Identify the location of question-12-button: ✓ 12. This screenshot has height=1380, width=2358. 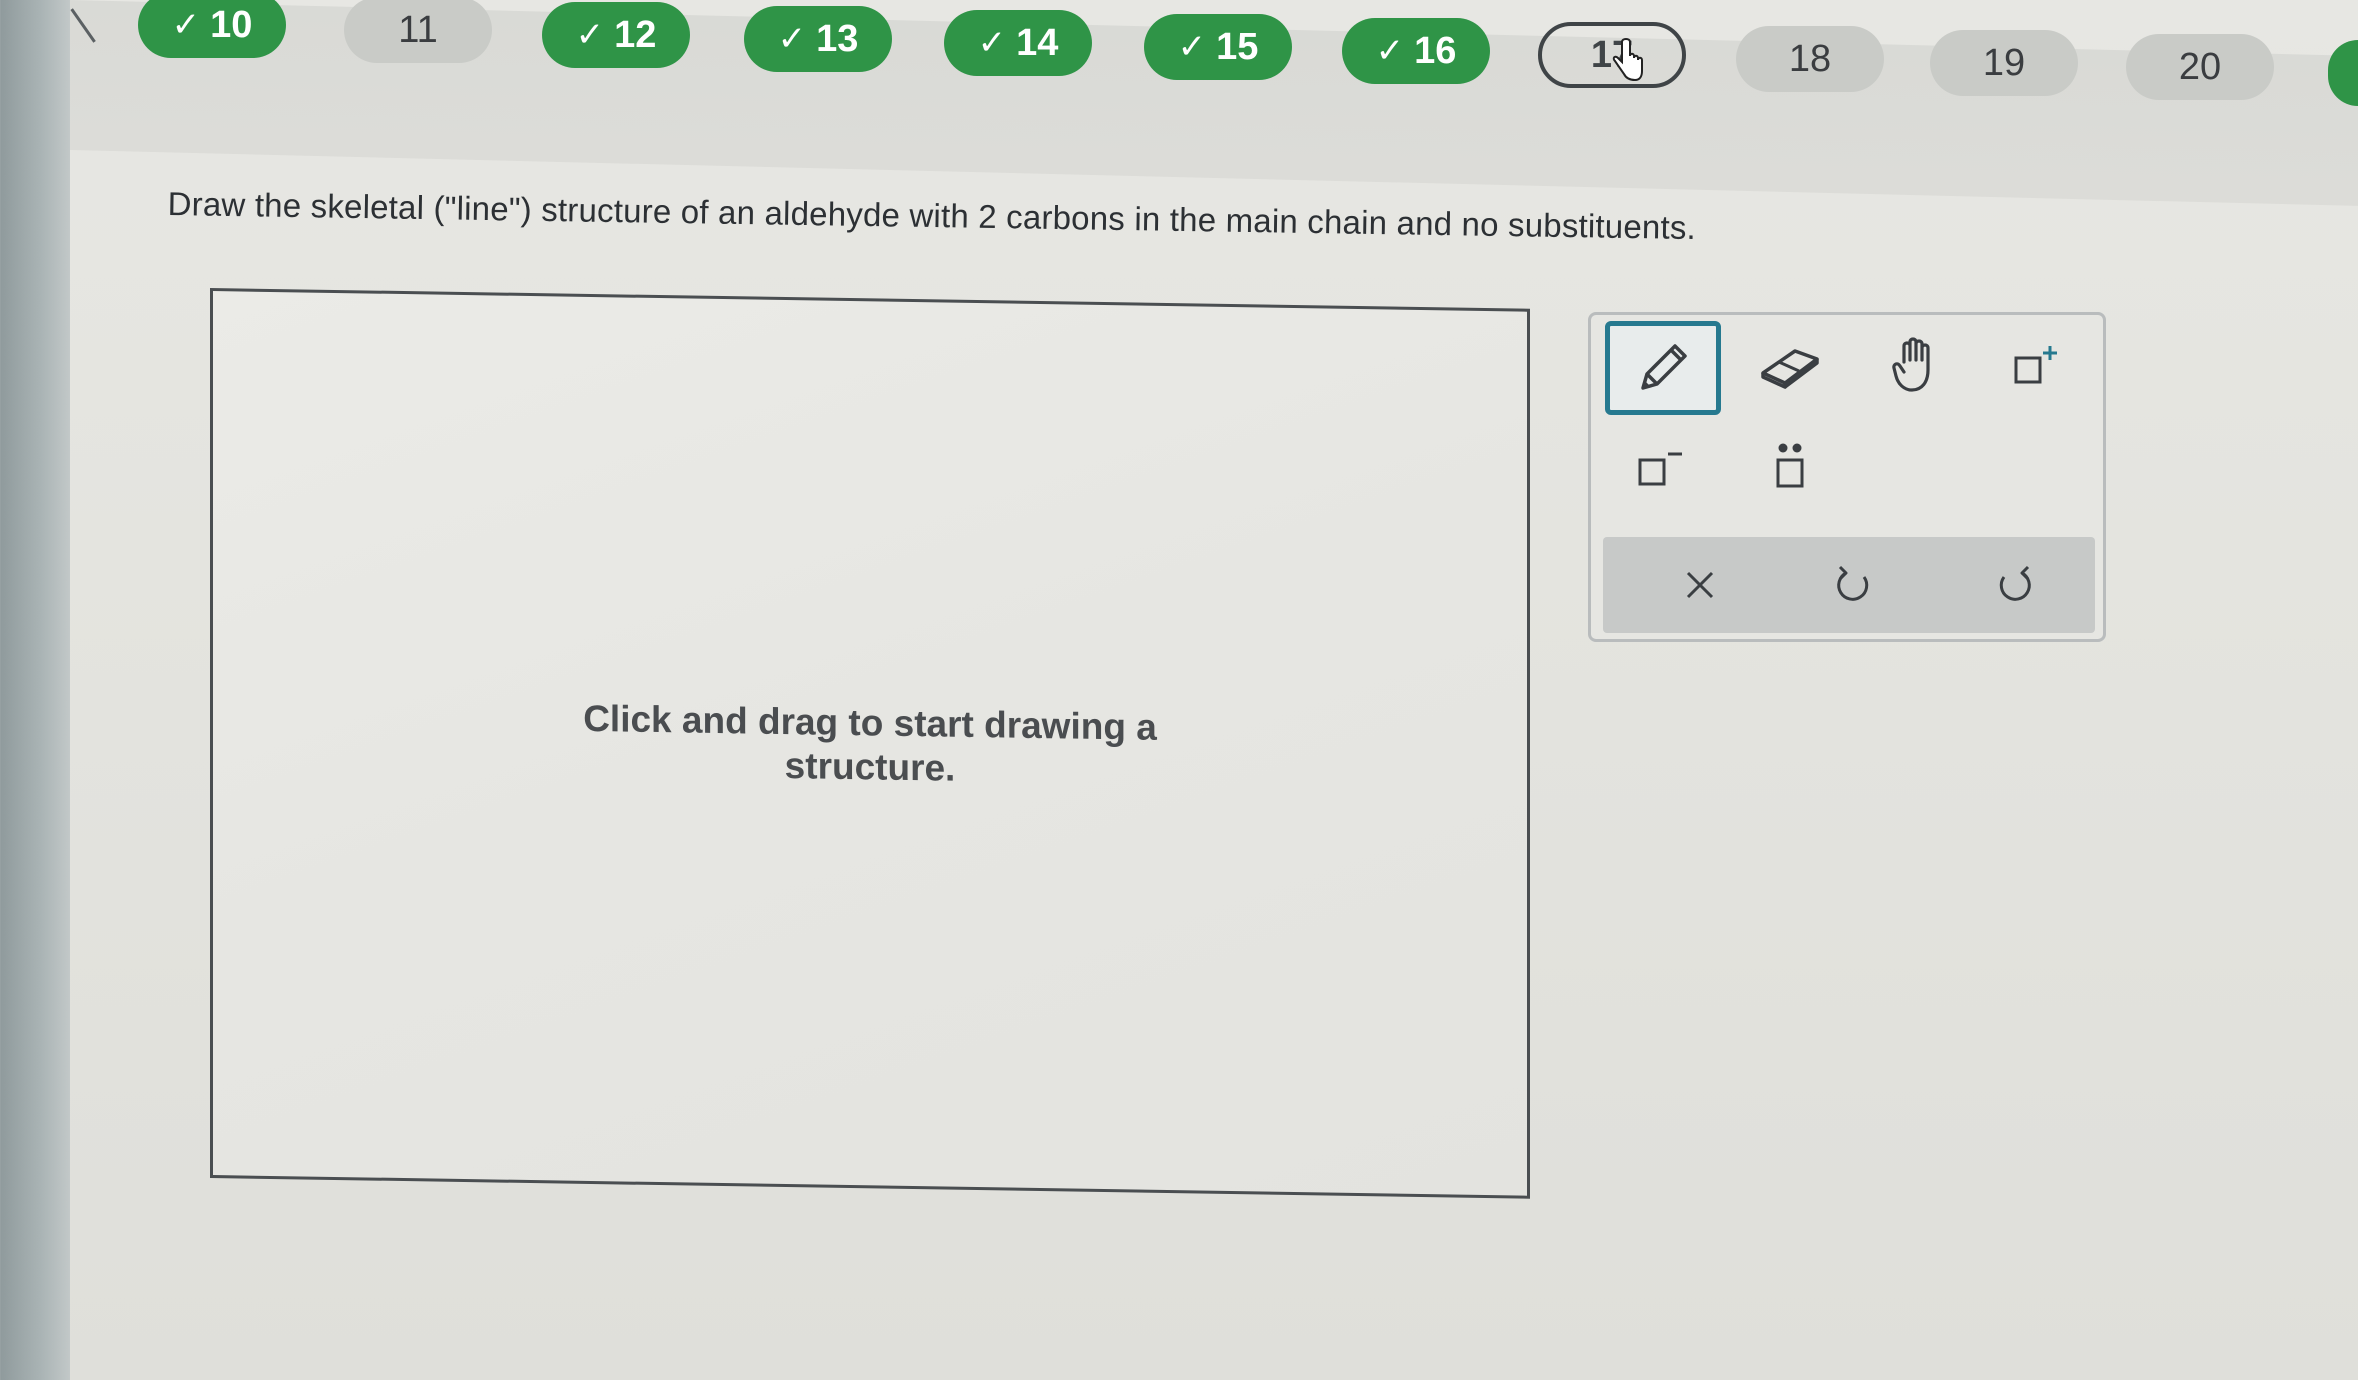
(616, 35).